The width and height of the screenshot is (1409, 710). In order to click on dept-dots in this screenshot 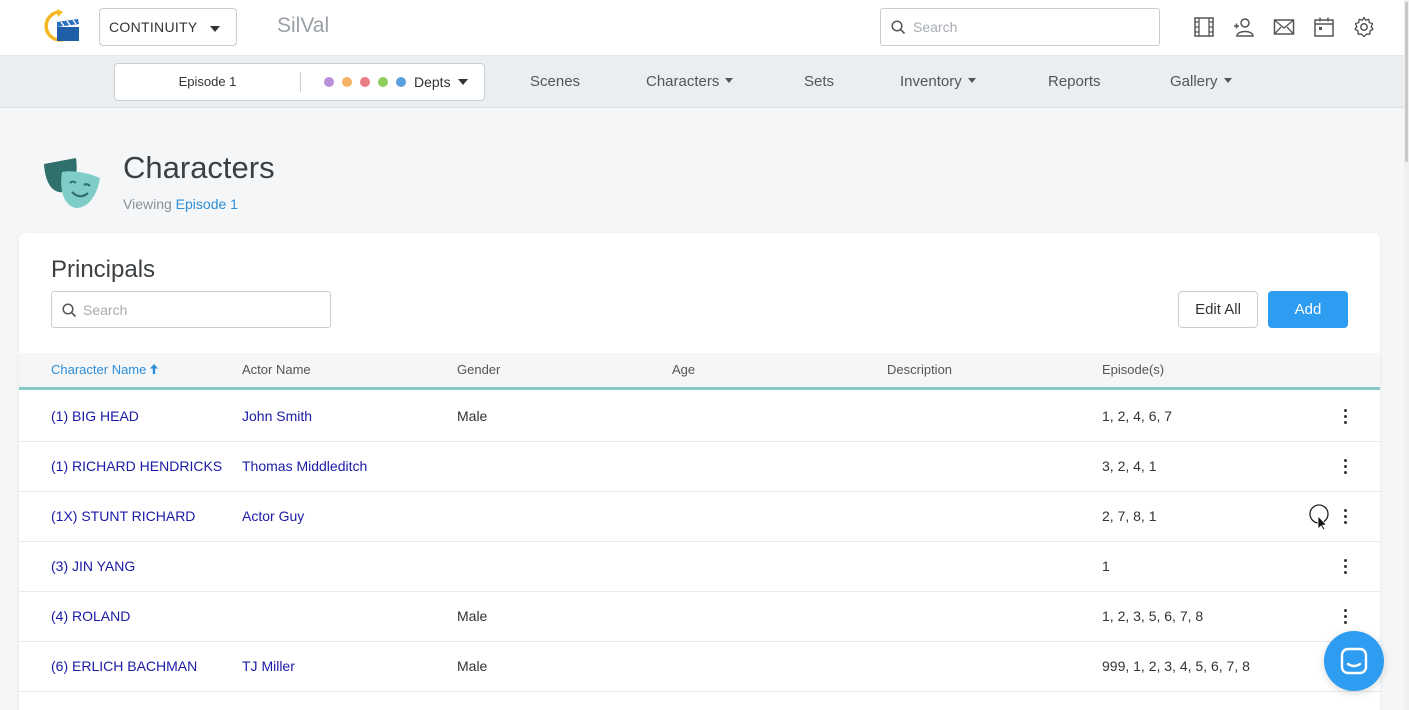, I will do `click(365, 82)`.